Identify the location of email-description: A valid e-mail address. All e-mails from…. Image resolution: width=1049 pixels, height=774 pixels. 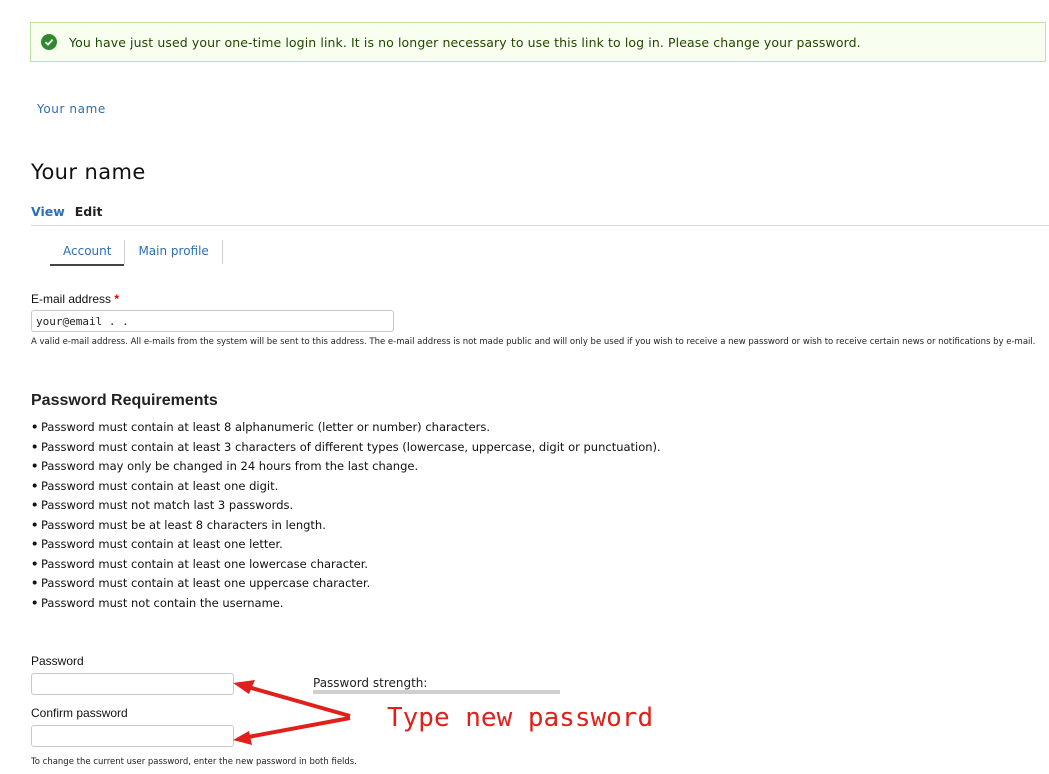
(533, 342).